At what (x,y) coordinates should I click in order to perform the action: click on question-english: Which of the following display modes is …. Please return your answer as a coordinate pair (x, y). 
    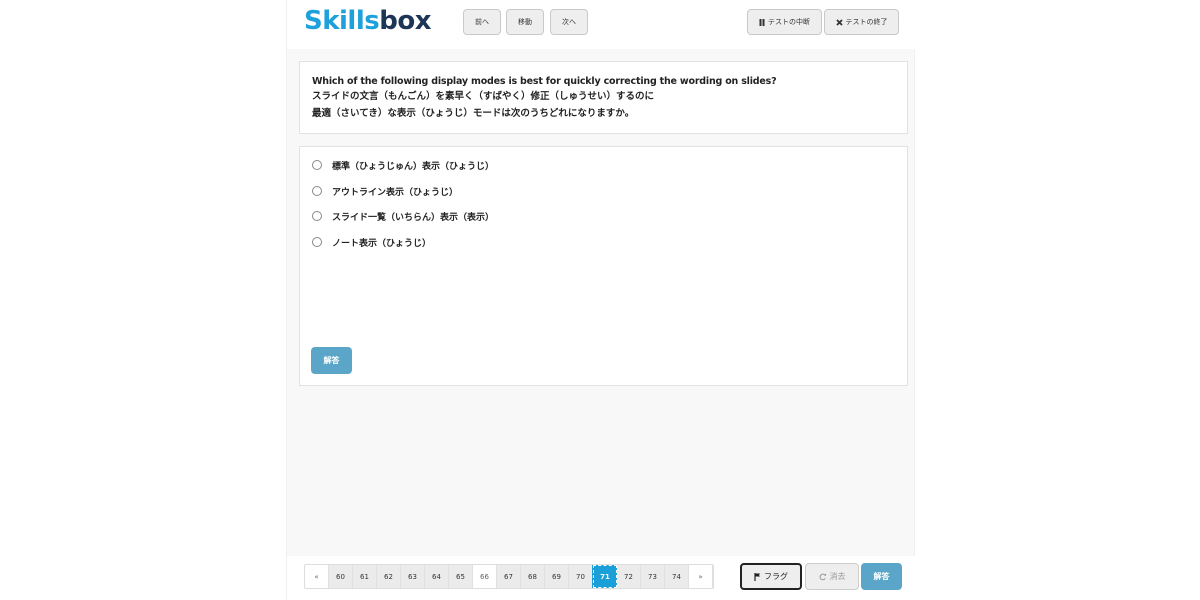
    Looking at the image, I should click on (544, 81).